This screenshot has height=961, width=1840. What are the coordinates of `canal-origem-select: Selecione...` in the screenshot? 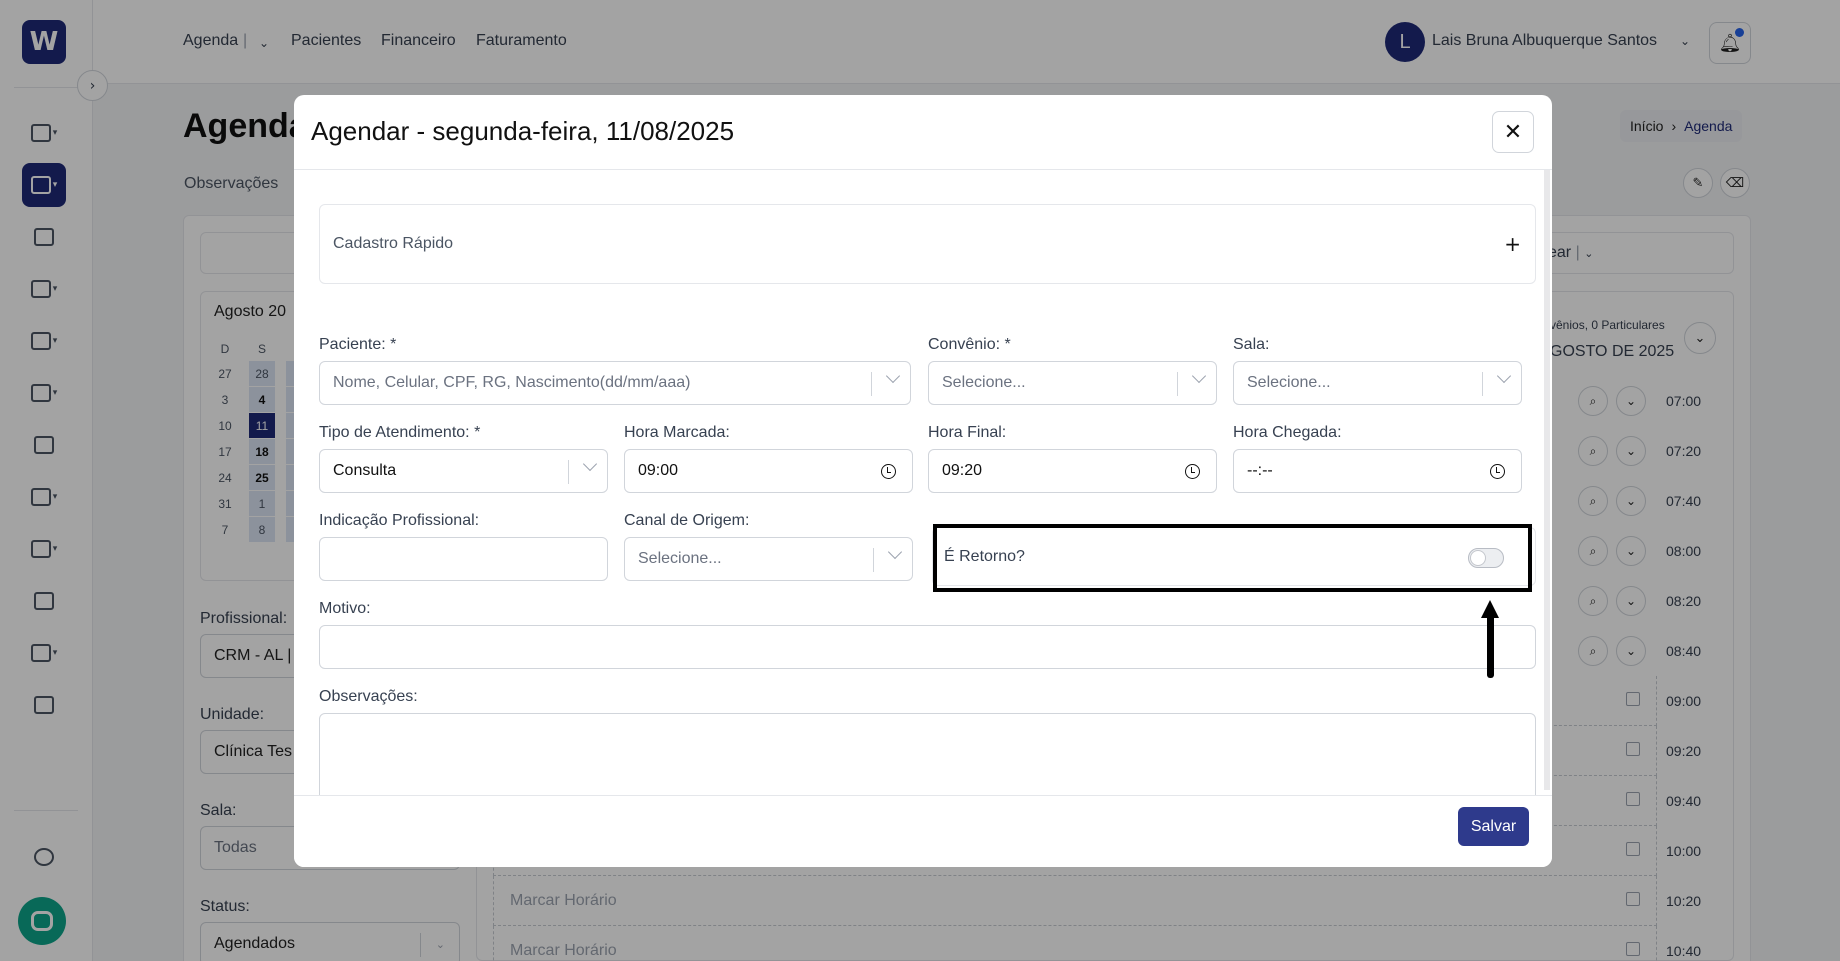 It's located at (768, 559).